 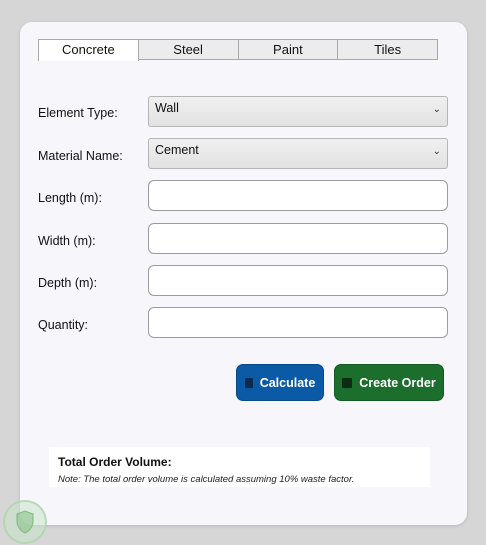 I want to click on watermark-logo, so click(x=25, y=522).